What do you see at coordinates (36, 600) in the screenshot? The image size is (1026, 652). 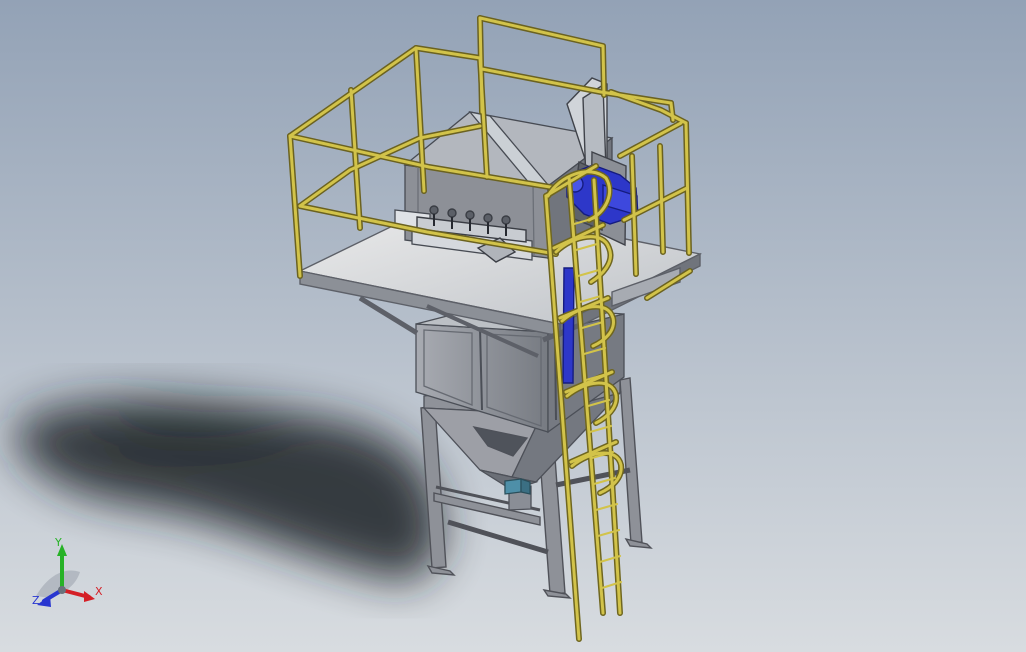 I see `axis-z-label: Z` at bounding box center [36, 600].